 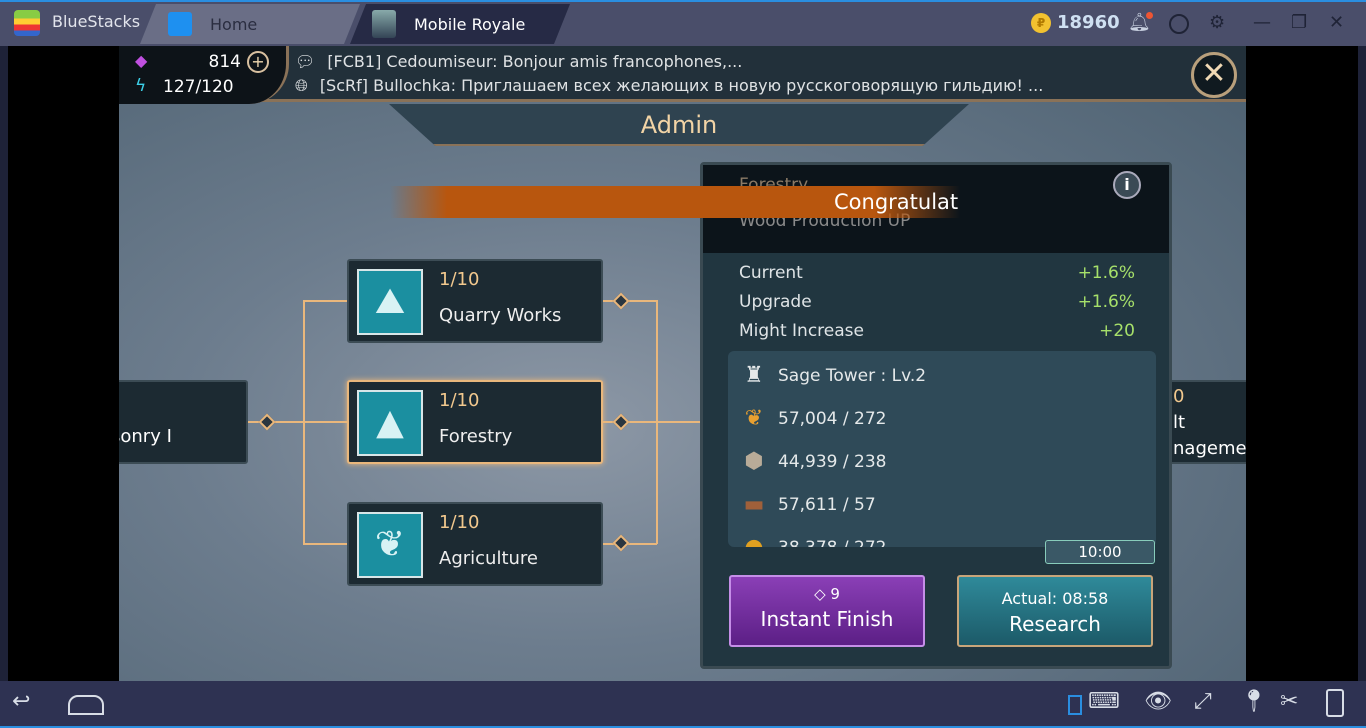 What do you see at coordinates (475, 301) in the screenshot?
I see `node-quarry-works: ⛰ 1/10 Quarry Works` at bounding box center [475, 301].